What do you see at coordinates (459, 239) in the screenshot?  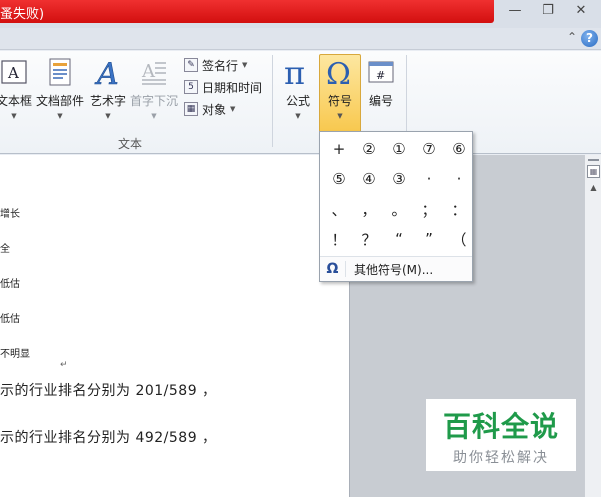 I see `symbol-cell: （` at bounding box center [459, 239].